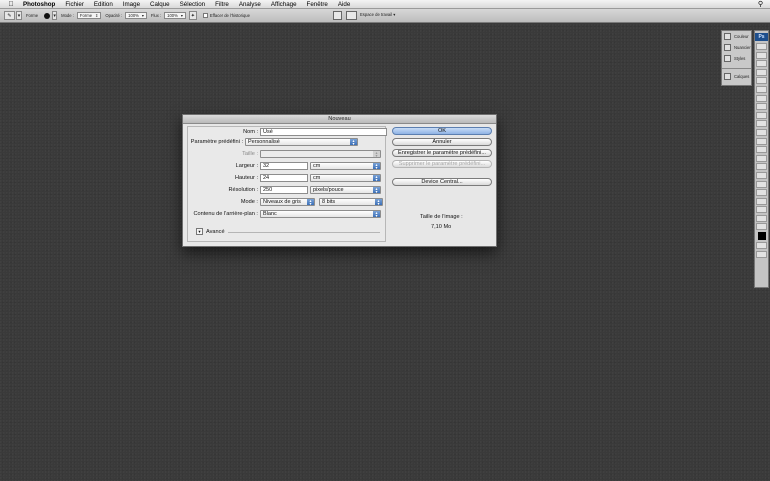 This screenshot has height=481, width=770. Describe the element at coordinates (351, 202) in the screenshot. I see `bit-depth-select: 8 bits ▴ ▾` at that location.